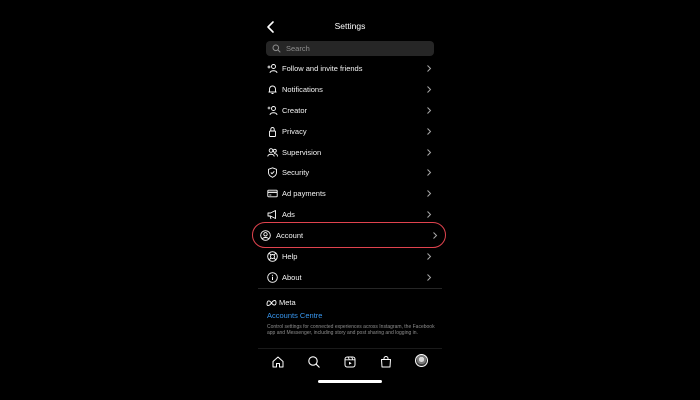  I want to click on menu-item-label: About, so click(292, 277).